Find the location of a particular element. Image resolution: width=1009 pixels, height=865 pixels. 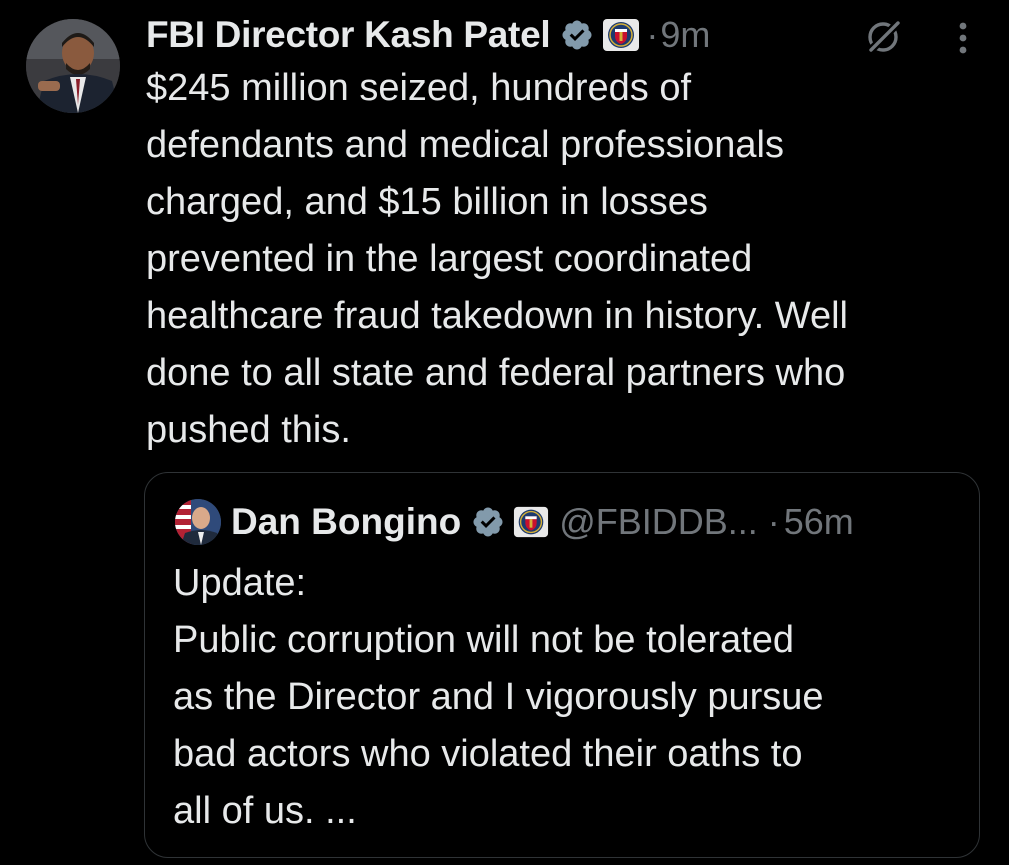

quoted-tweet-header: Dan Bongino @FBIDDB... · 56m is located at coordinates (542, 522).